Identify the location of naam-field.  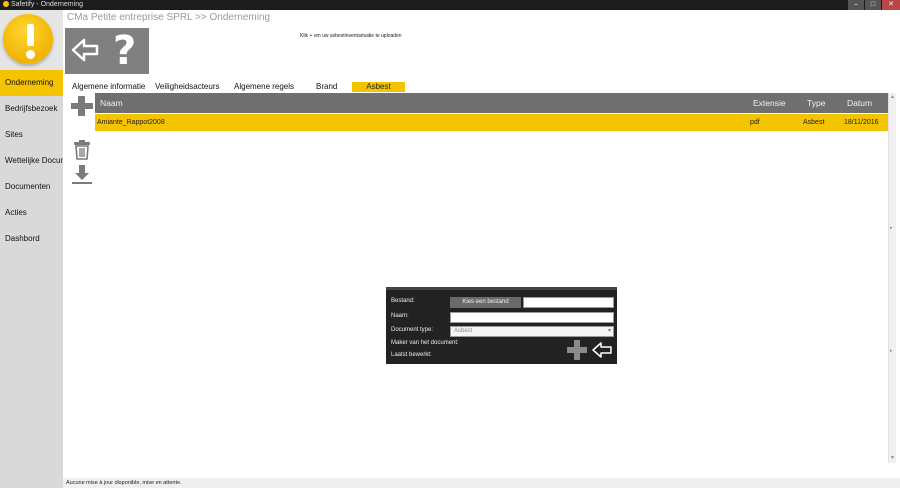
(532, 317).